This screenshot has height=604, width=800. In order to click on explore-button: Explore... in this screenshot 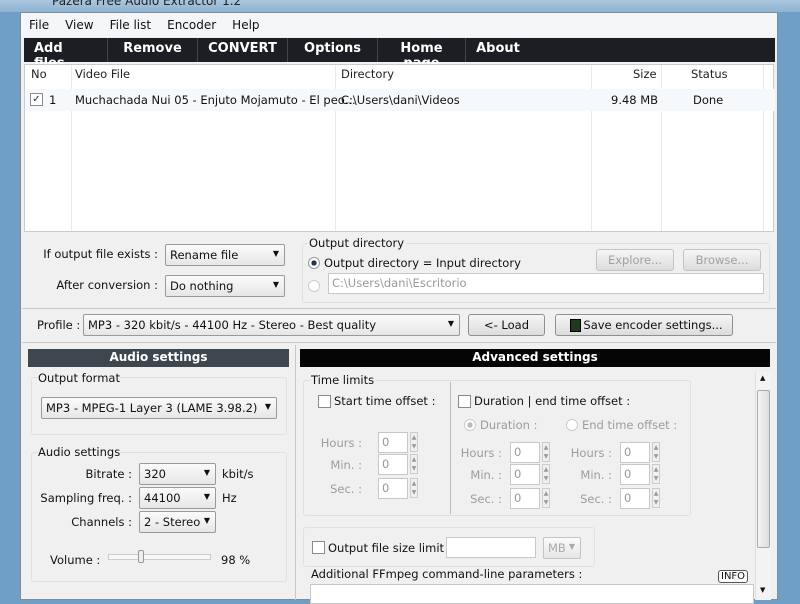, I will do `click(635, 260)`.